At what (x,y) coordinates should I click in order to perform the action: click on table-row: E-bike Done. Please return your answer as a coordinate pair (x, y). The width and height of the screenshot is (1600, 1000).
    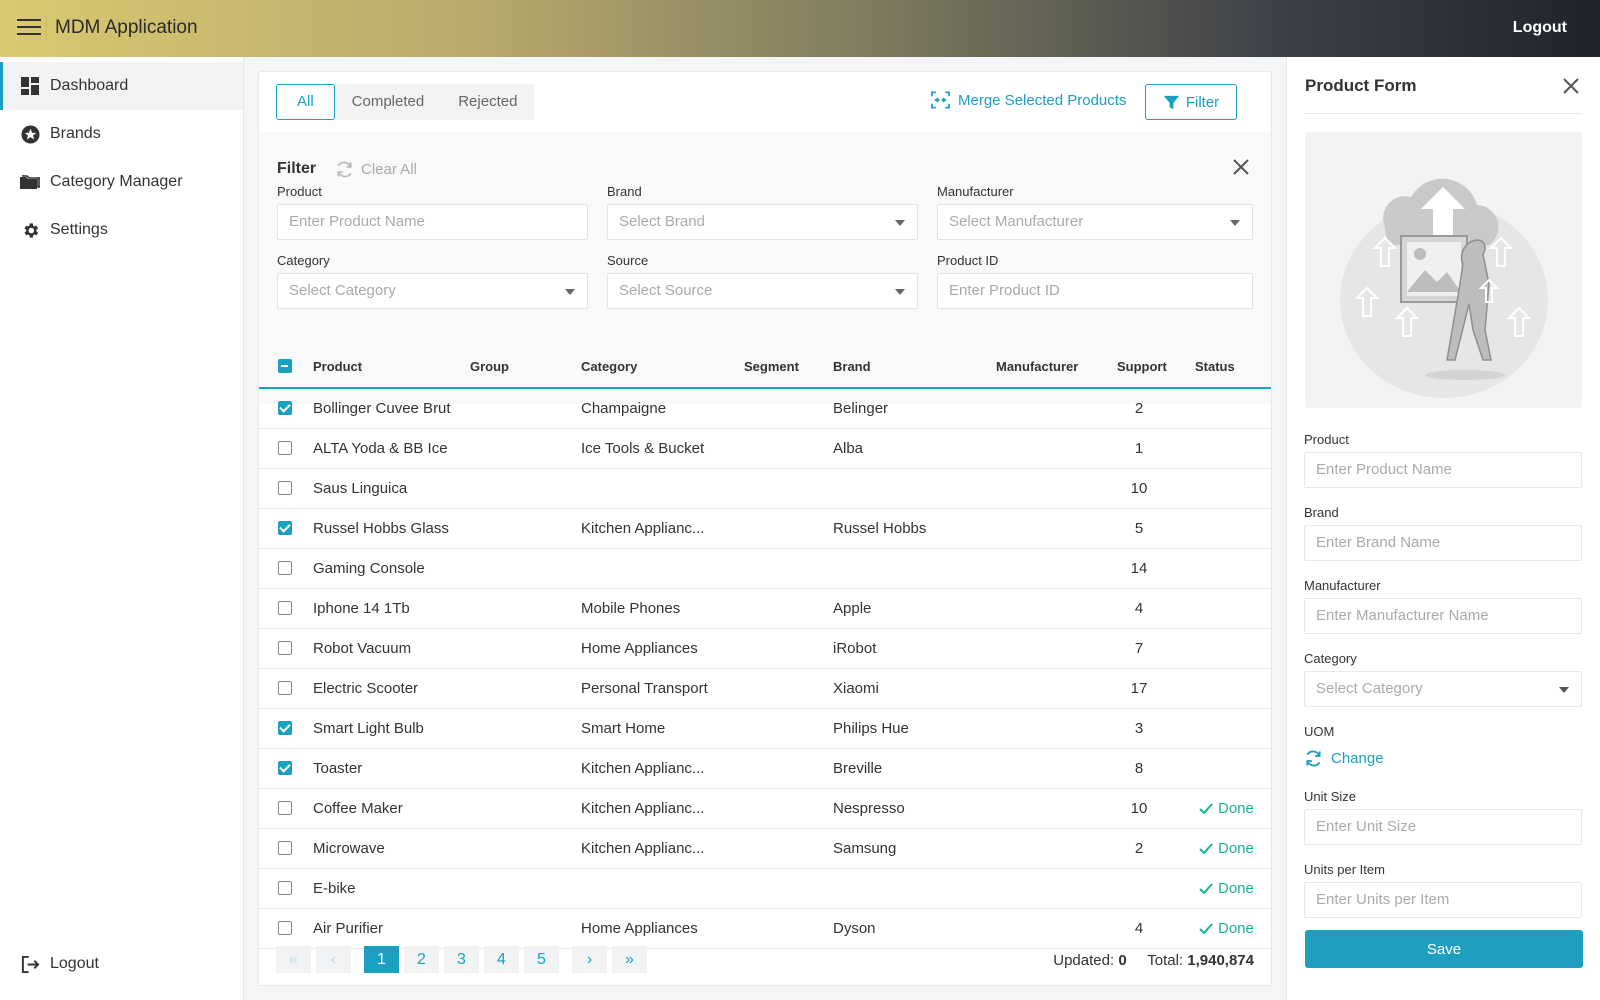
    Looking at the image, I should click on (765, 889).